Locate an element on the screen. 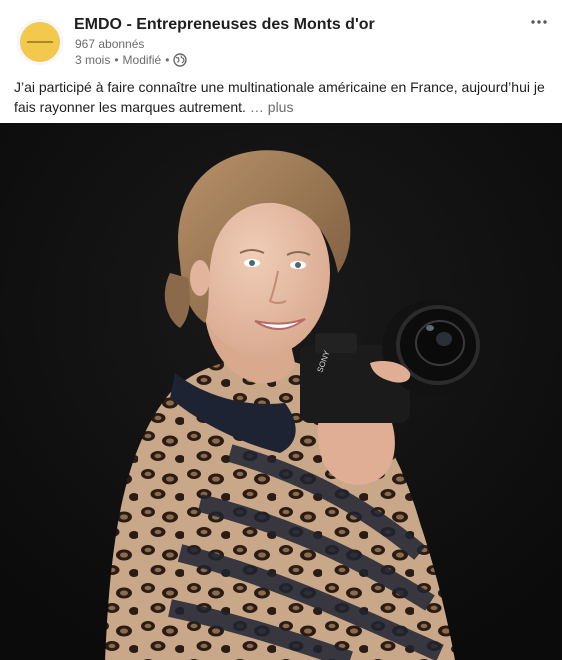 This screenshot has width=562, height=660. post-age: 3 mois is located at coordinates (93, 60).